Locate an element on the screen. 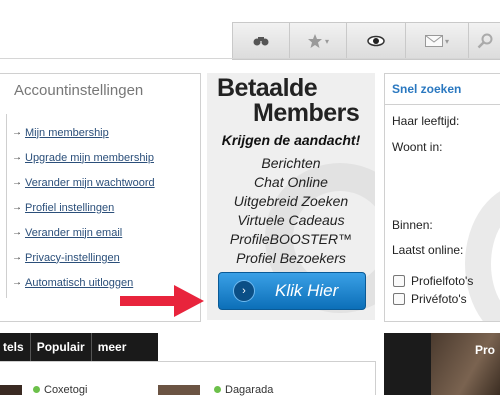 The width and height of the screenshot is (500, 396). profile-photos-label: Profielfoto's is located at coordinates (442, 281).